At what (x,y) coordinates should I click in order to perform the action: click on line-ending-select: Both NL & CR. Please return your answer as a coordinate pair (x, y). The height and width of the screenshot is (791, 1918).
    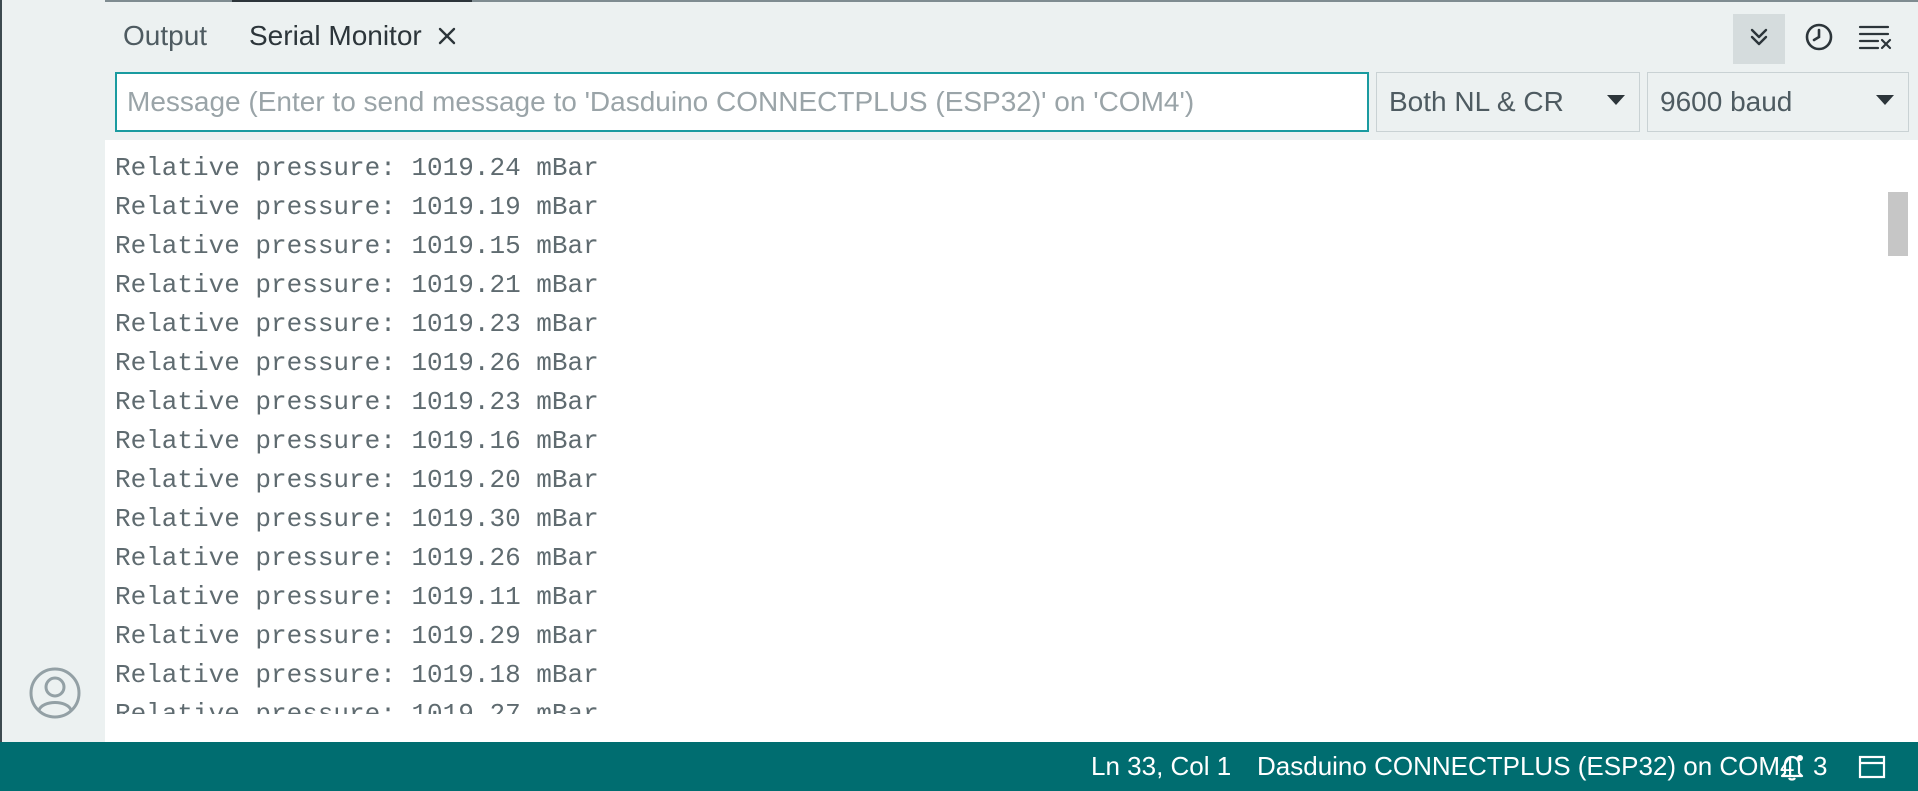
    Looking at the image, I should click on (1508, 102).